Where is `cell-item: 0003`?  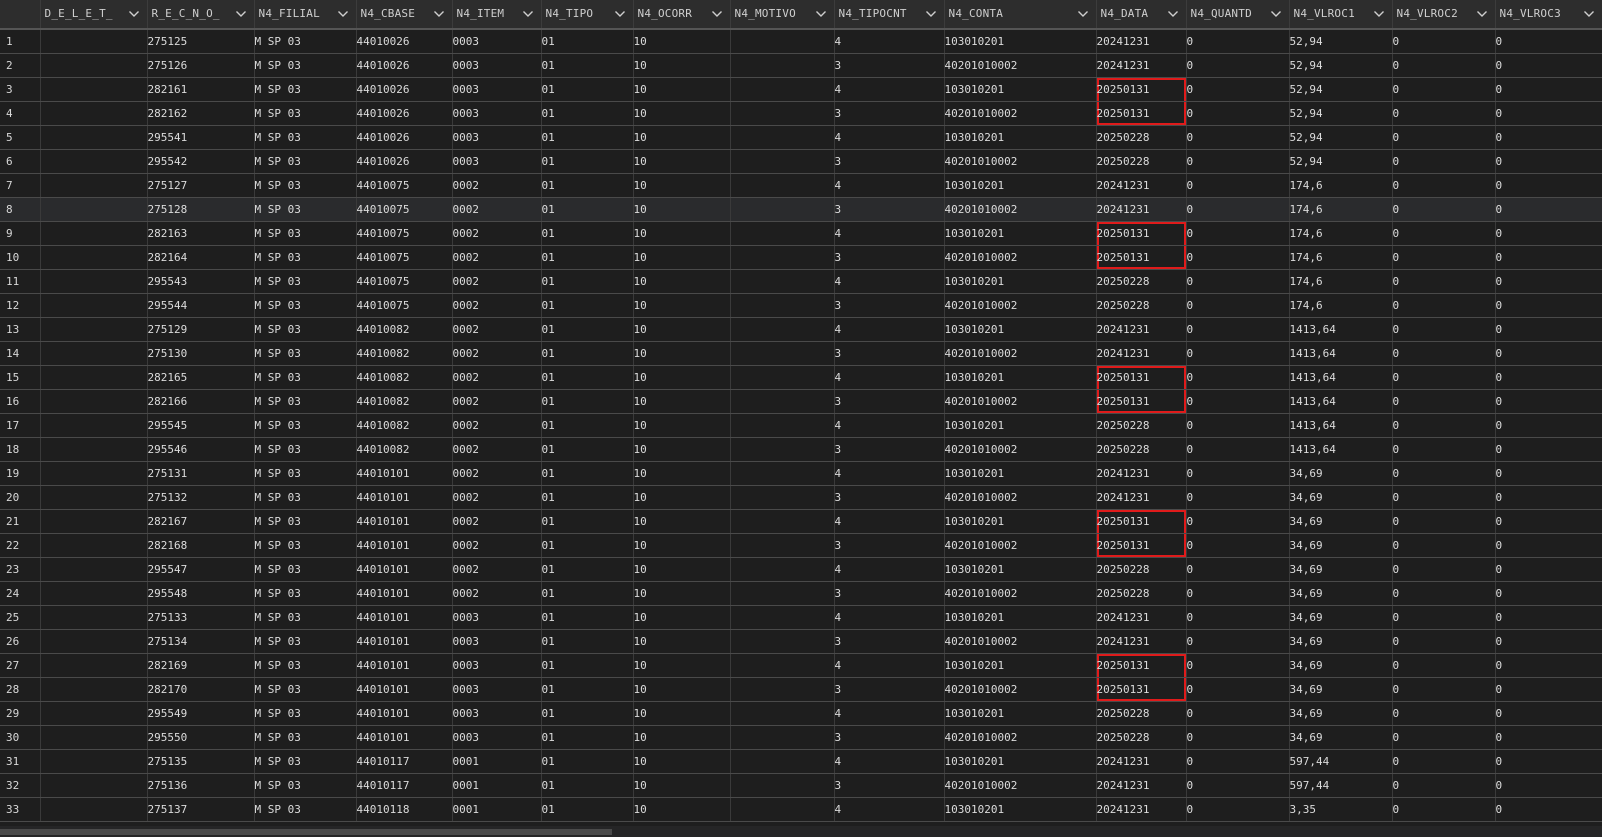 cell-item: 0003 is located at coordinates (497, 713).